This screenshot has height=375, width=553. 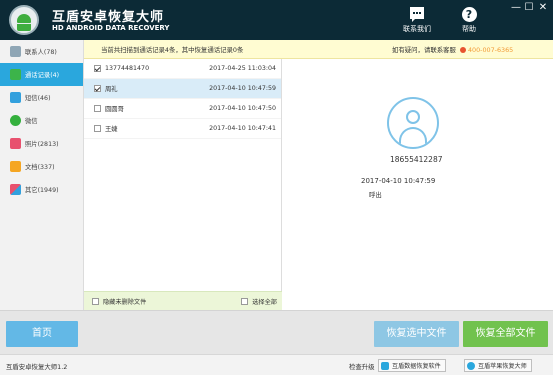 What do you see at coordinates (125, 302) in the screenshot?
I see `hide-undeleted-label: 隐藏未删除文件` at bounding box center [125, 302].